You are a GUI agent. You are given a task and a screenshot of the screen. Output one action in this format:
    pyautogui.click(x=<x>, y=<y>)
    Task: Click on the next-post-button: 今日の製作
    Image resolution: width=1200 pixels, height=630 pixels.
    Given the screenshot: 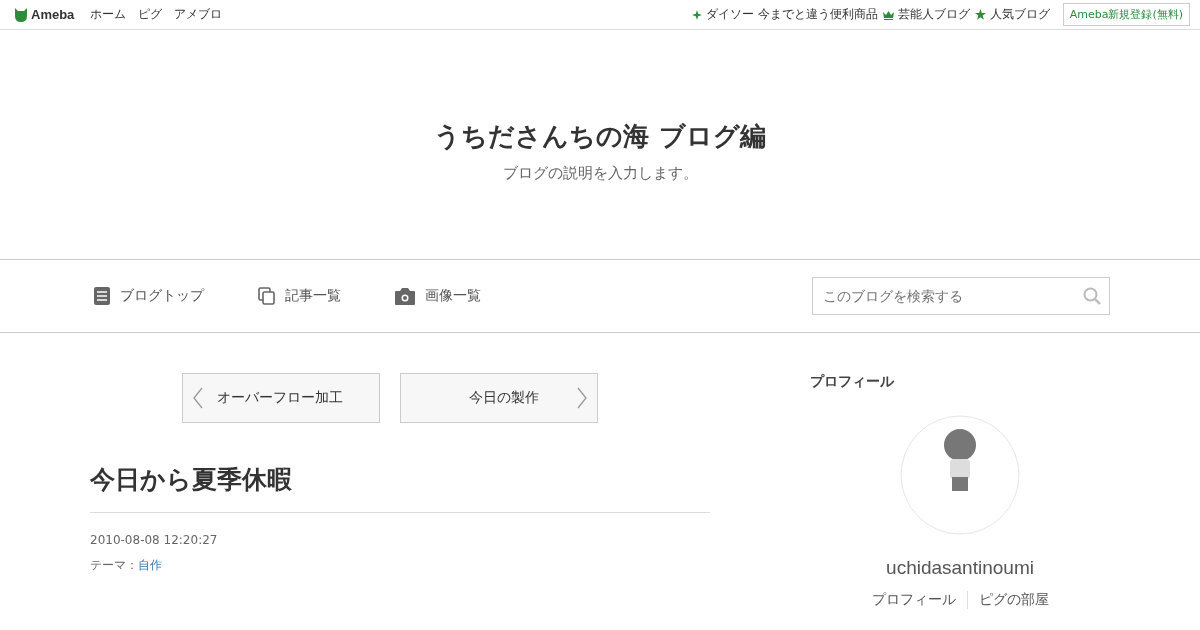 What is the action you would take?
    pyautogui.click(x=499, y=398)
    